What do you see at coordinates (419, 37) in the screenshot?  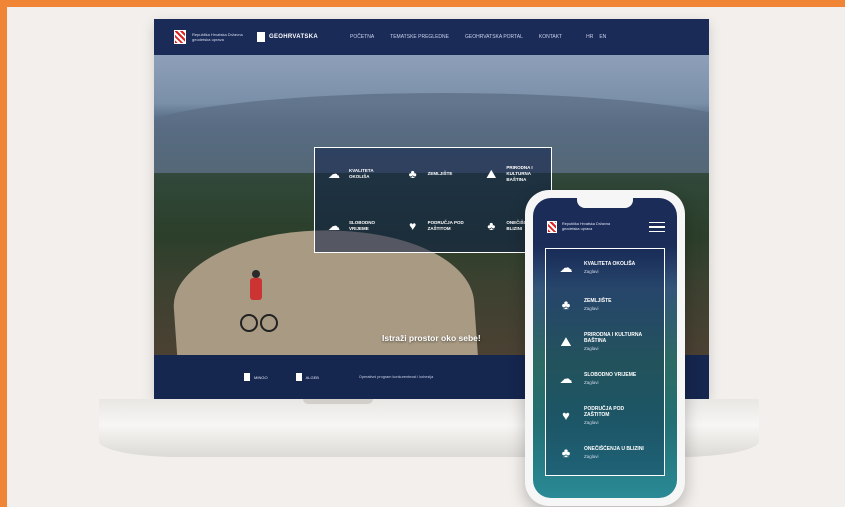 I see `menu-item: Tematske pregledne` at bounding box center [419, 37].